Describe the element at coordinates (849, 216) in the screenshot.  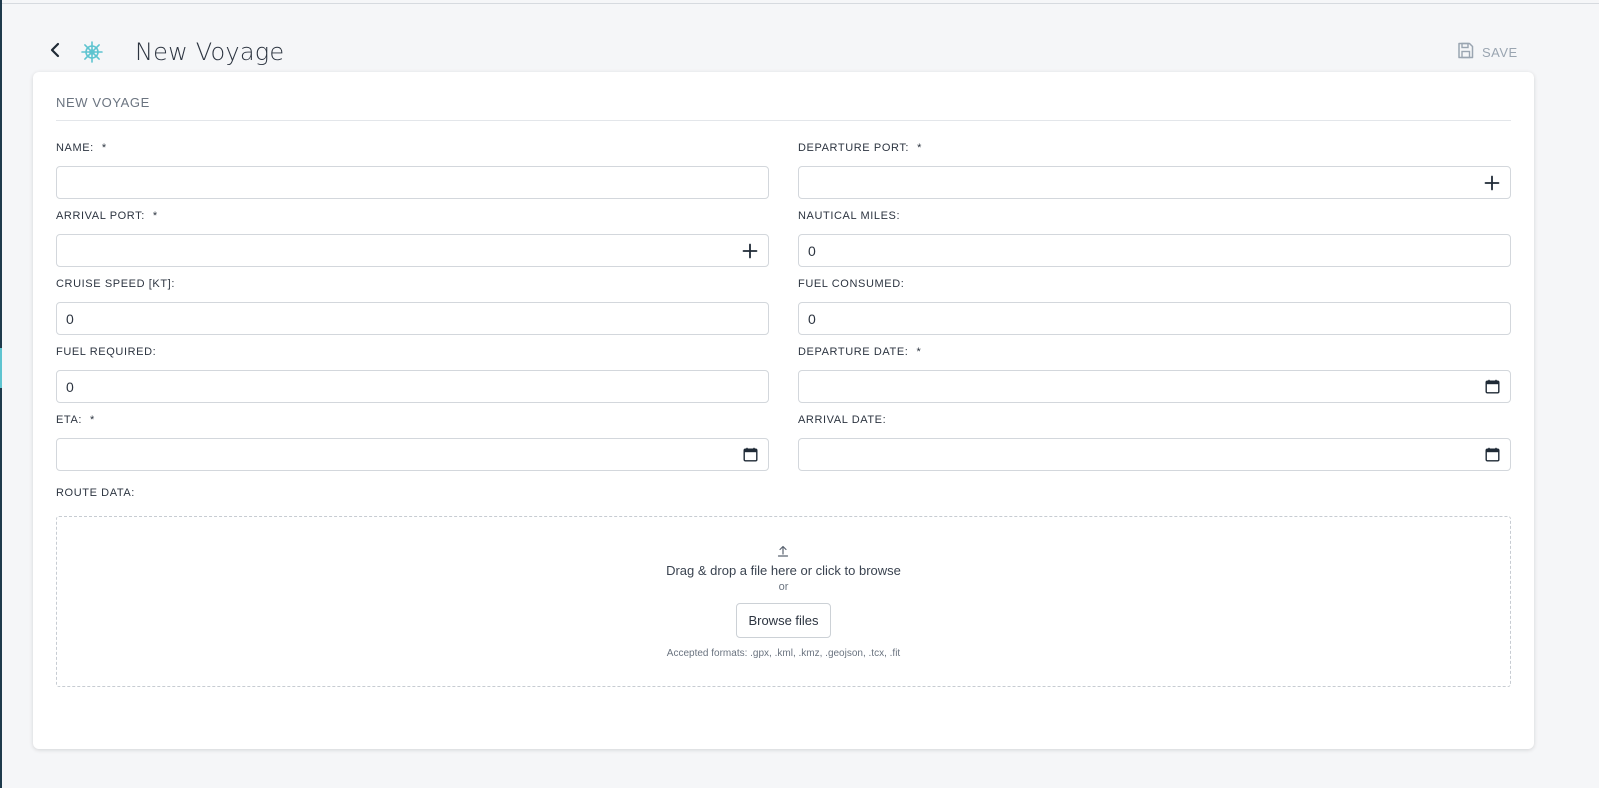
I see `nautical-miles-label: NAUTICAL MILES:` at that location.